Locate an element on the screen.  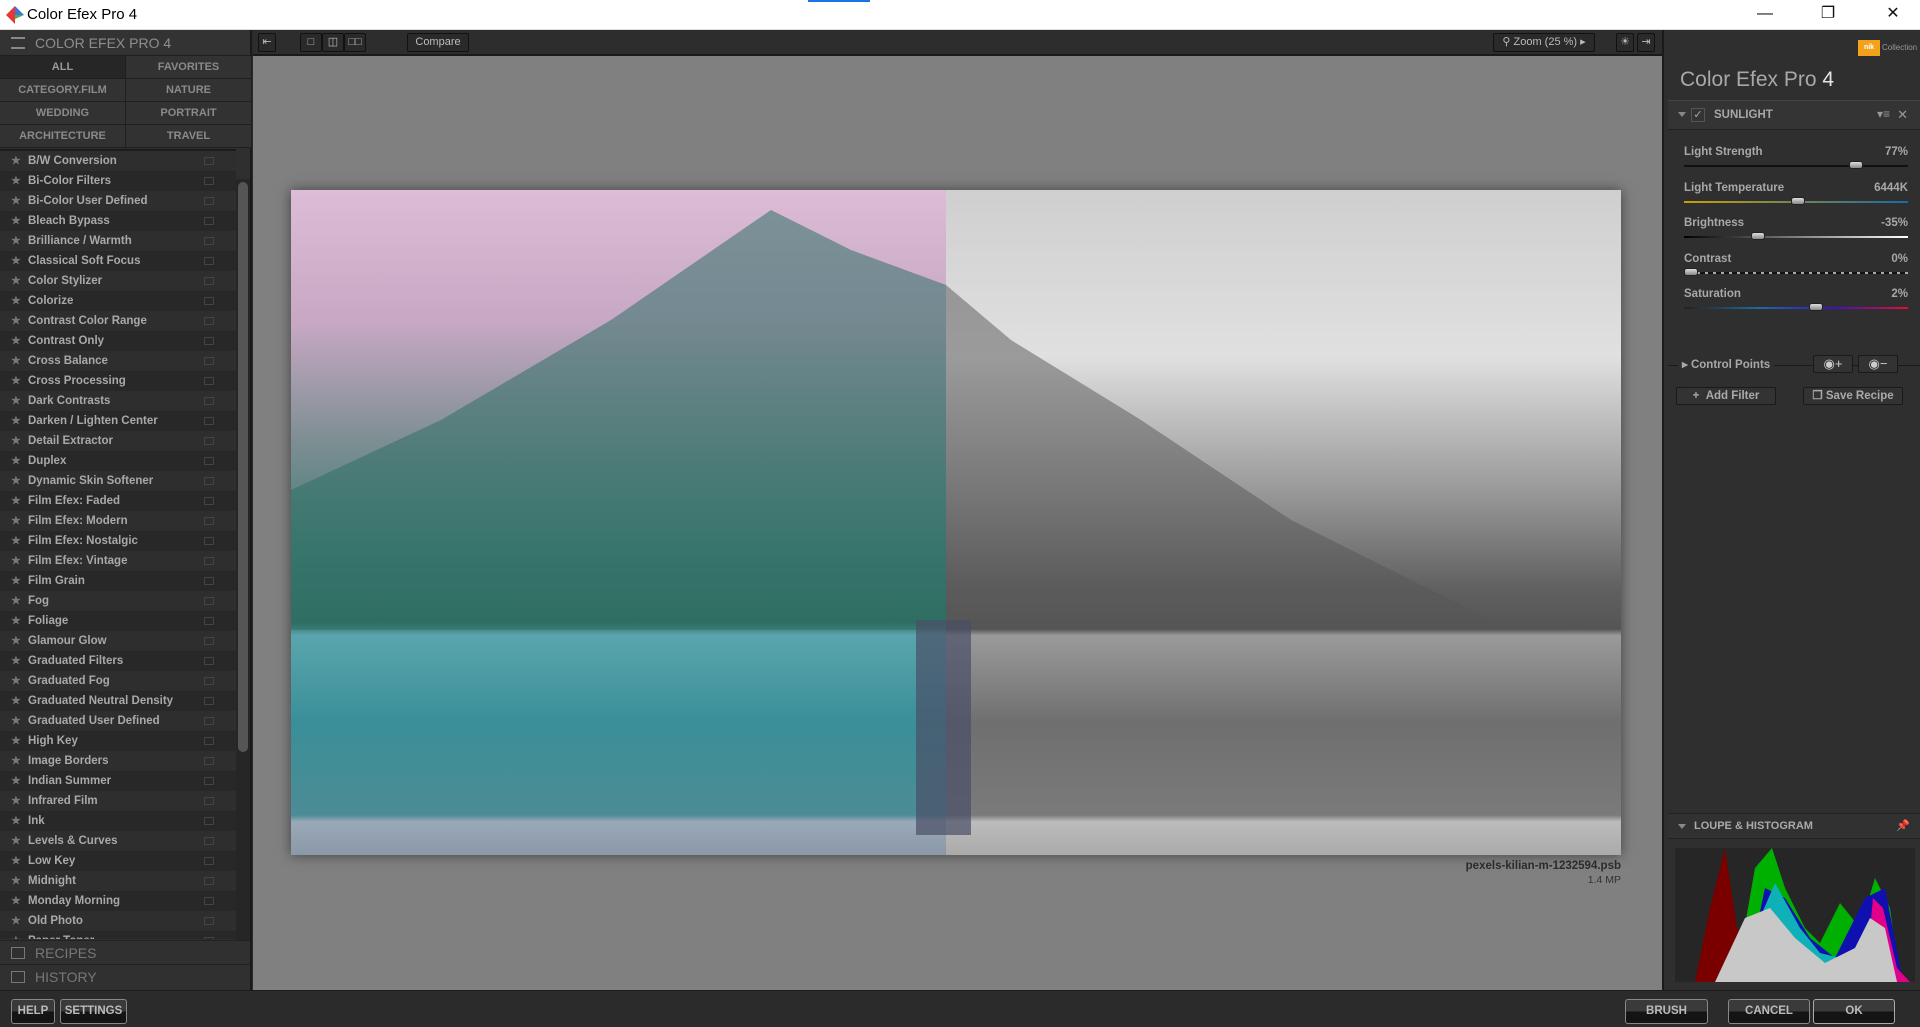
category-favorites: FAVORITES is located at coordinates (189, 67).